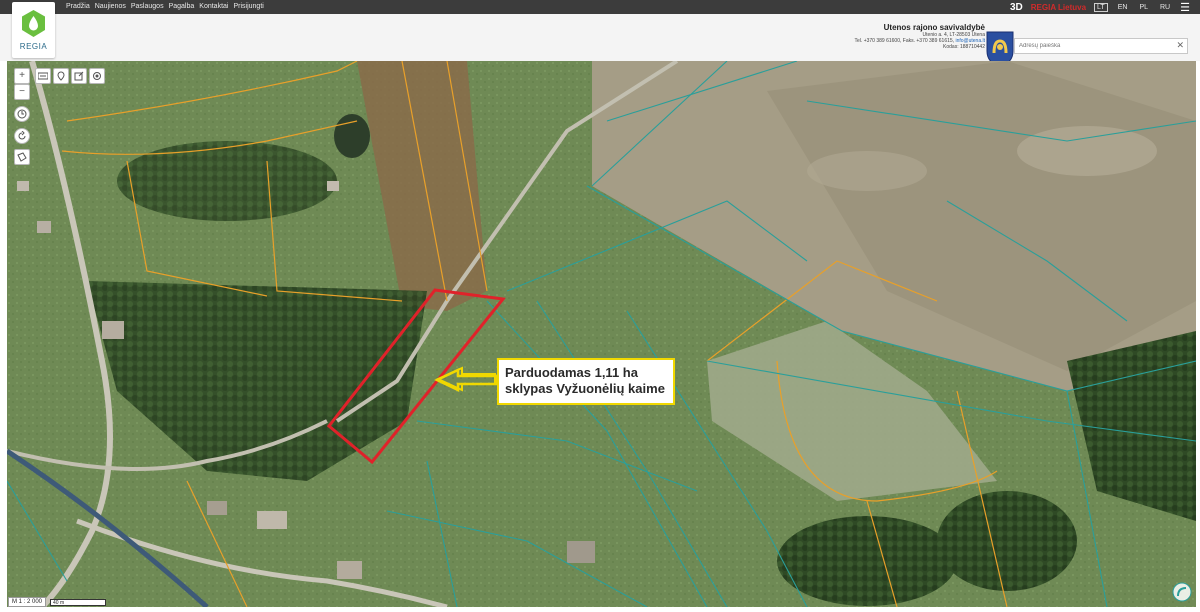 The height and width of the screenshot is (612, 1200). What do you see at coordinates (1058, 7) in the screenshot?
I see `regia-lietuva-link: REGIA Lietuva` at bounding box center [1058, 7].